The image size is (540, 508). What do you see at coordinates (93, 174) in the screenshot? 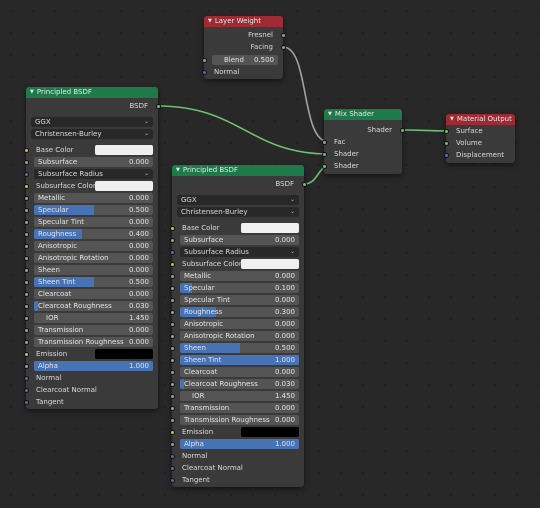
I see `subsurface-radius-dropdown: Subsurface Radius ⌄` at bounding box center [93, 174].